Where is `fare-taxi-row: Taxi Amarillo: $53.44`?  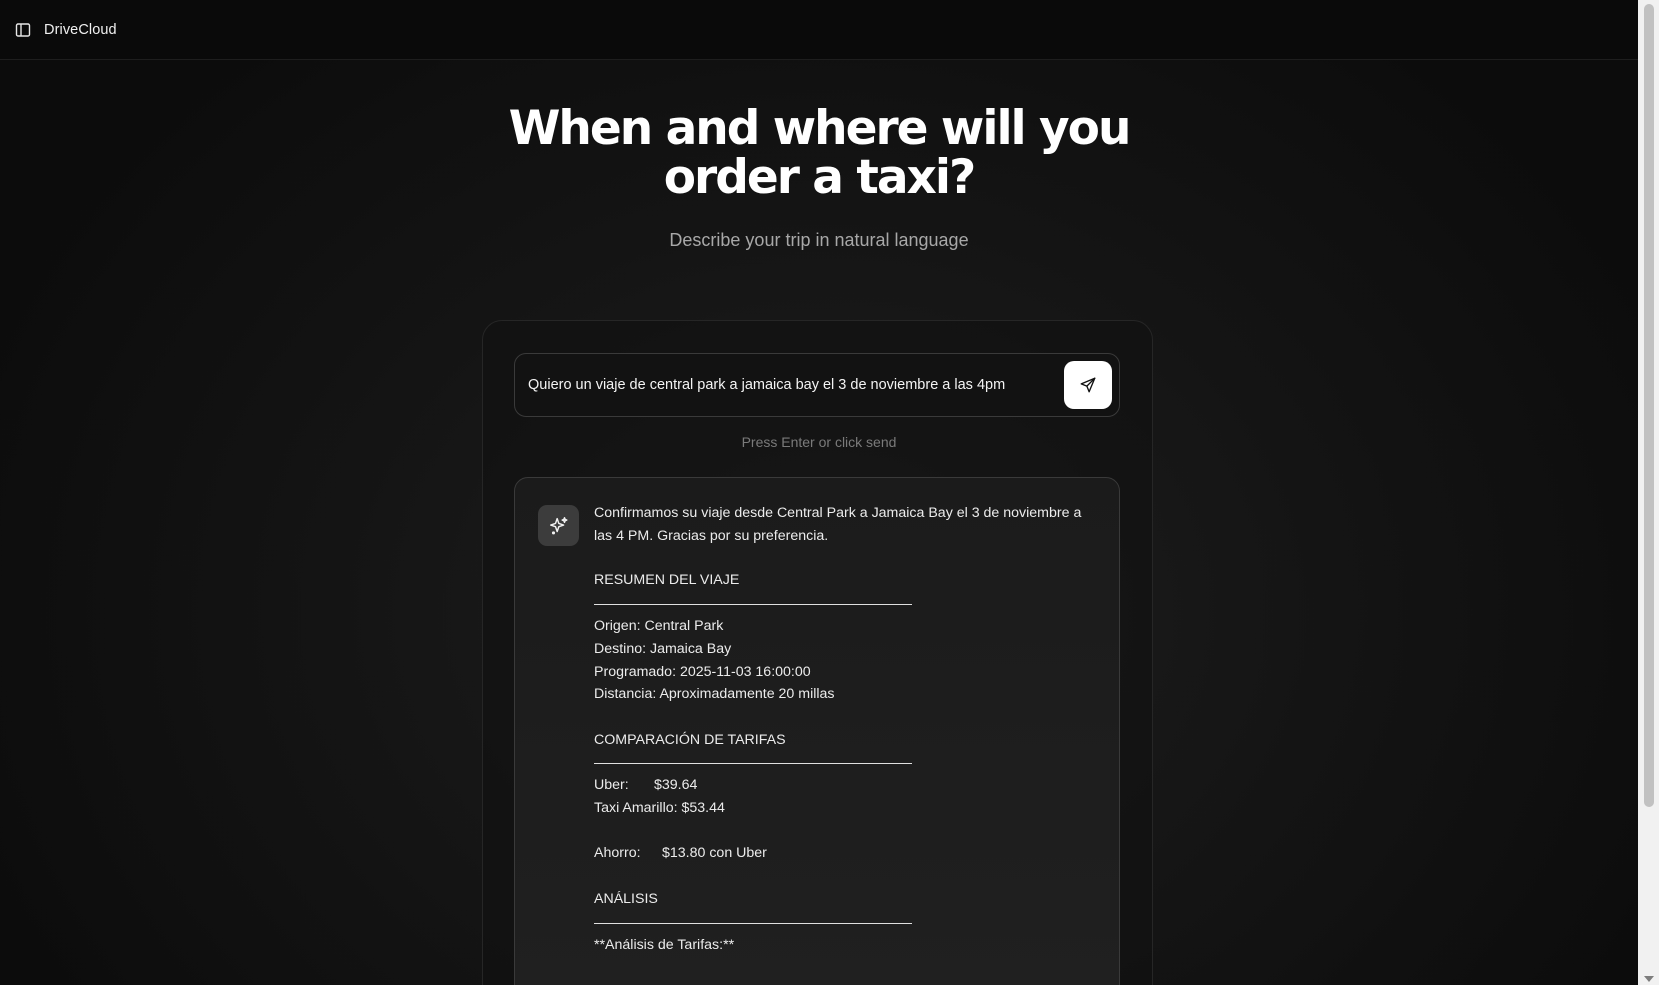 fare-taxi-row: Taxi Amarillo: $53.44 is located at coordinates (659, 808).